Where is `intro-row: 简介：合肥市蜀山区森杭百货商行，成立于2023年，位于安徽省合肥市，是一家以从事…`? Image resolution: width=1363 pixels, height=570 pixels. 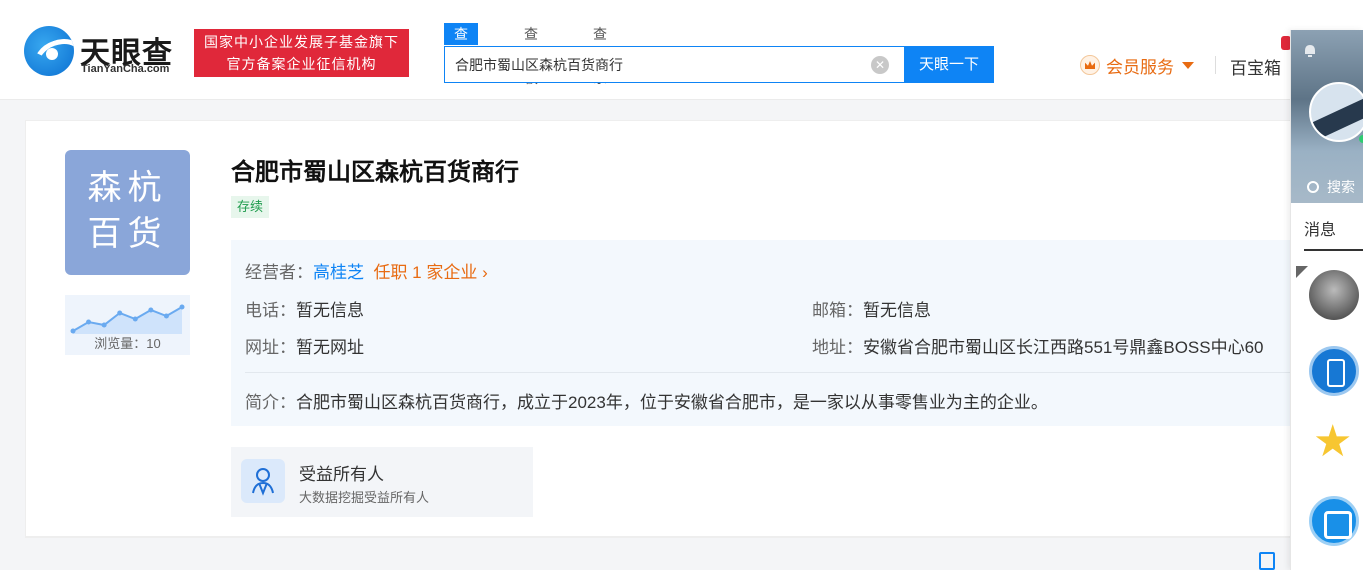 intro-row: 简介：合肥市蜀山区森杭百货商行，成立于2023年，位于安徽省合肥市，是一家以从事… is located at coordinates (646, 400).